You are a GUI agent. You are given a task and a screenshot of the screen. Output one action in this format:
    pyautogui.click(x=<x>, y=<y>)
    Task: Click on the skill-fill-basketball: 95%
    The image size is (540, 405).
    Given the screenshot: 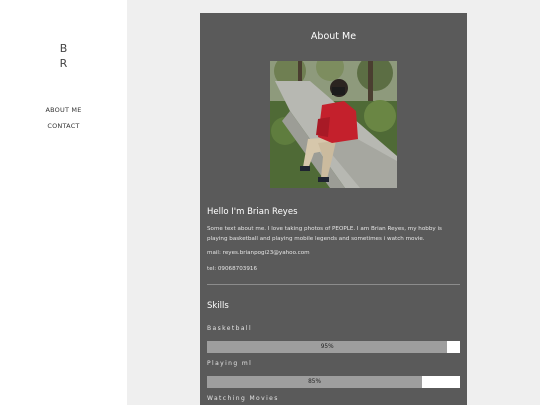 What is the action you would take?
    pyautogui.click(x=327, y=347)
    